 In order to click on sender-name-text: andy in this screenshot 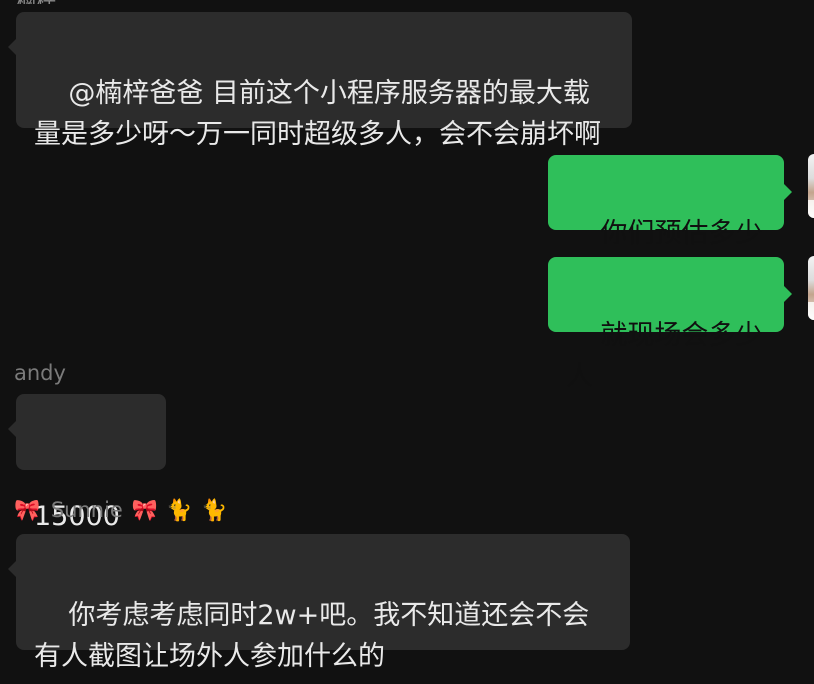, I will do `click(40, 373)`.